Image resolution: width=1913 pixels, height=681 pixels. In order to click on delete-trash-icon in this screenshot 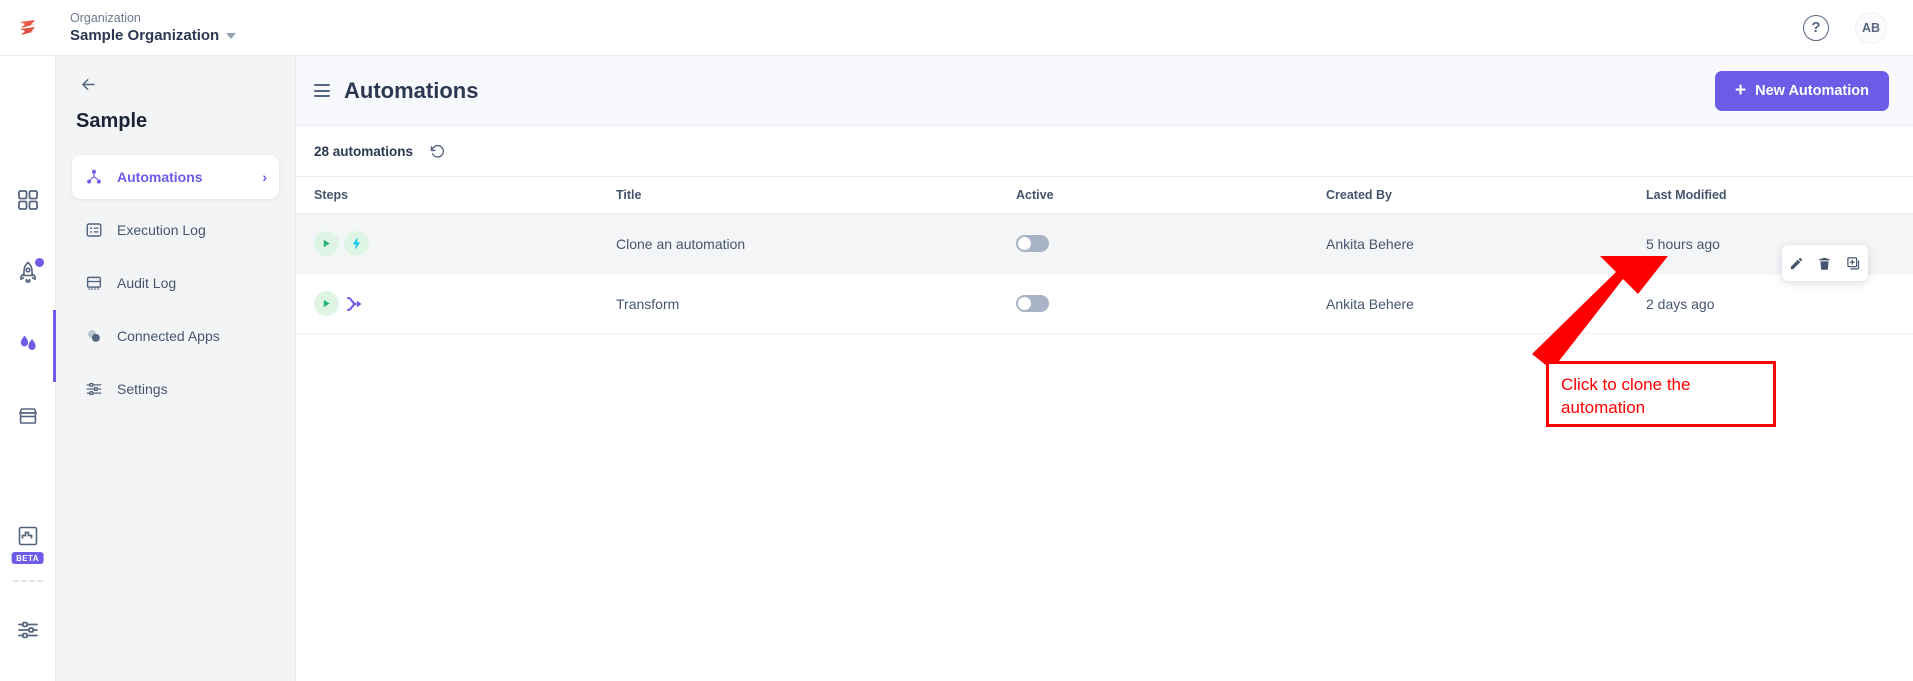, I will do `click(1824, 263)`.